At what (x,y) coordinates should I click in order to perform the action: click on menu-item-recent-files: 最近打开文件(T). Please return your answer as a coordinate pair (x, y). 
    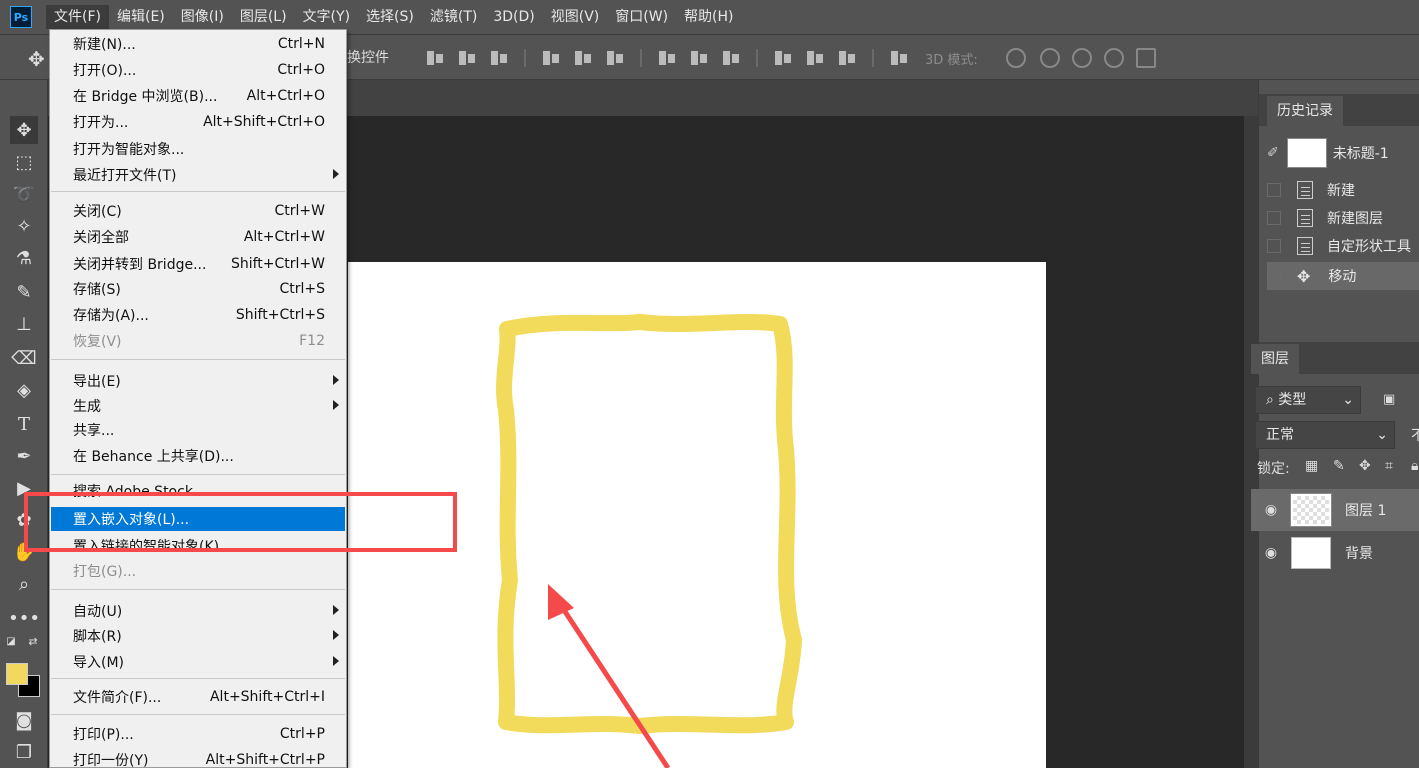
    Looking at the image, I should click on (198, 175).